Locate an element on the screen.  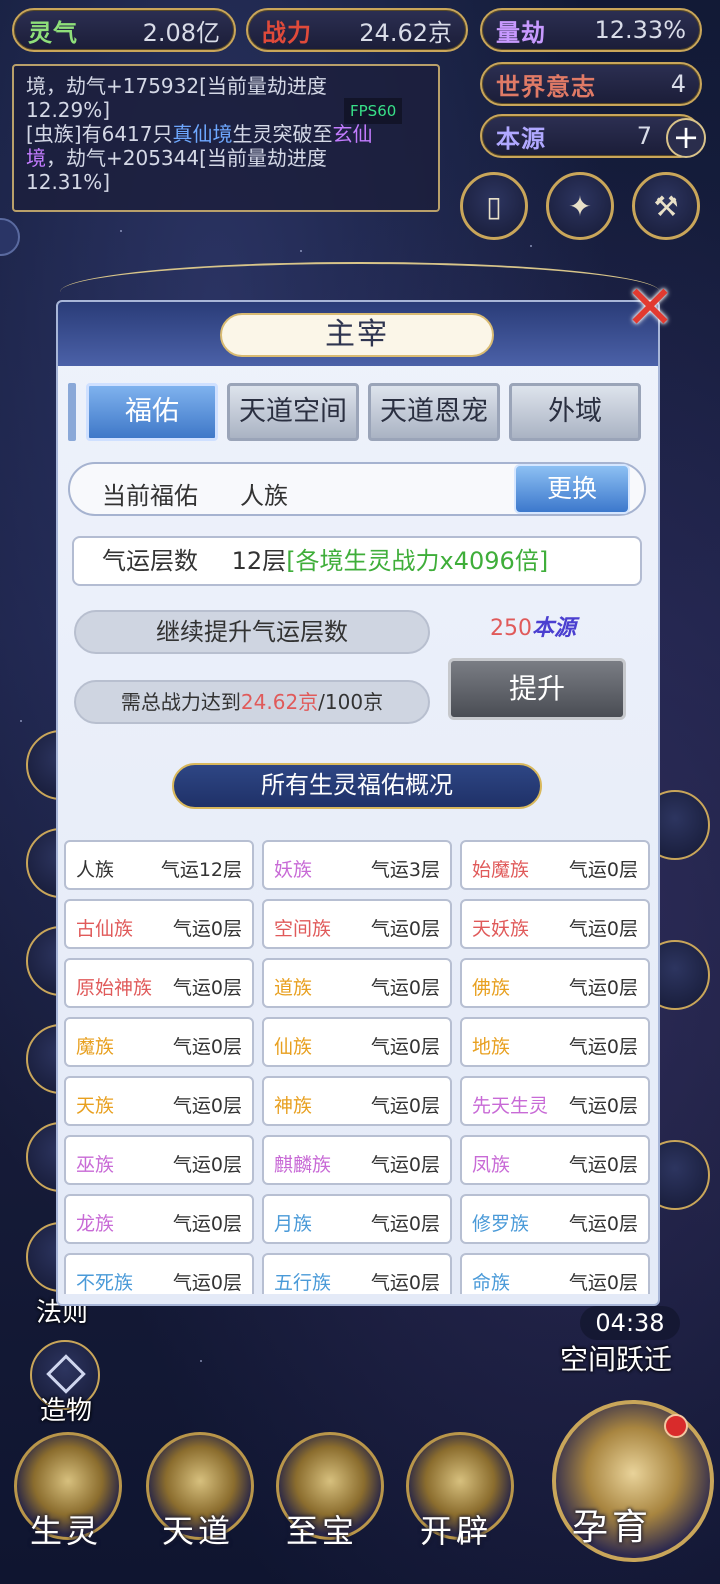
log-text: 境，劫气+175932[当前量劫进度 is located at coordinates (176, 86).